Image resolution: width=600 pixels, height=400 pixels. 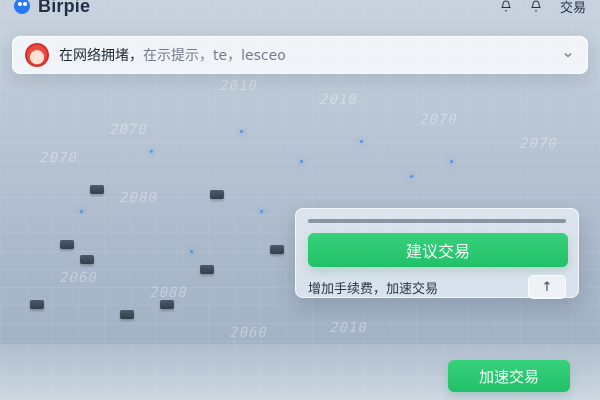 I want to click on banner-main-text: 在网络拥堵，, so click(x=101, y=56).